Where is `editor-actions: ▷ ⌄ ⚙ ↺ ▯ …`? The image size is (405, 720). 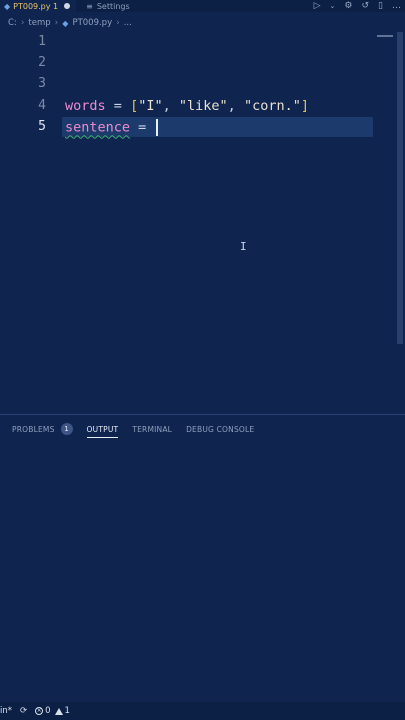
editor-actions: ▷ ⌄ ⚙ ↺ ▯ … is located at coordinates (357, 6).